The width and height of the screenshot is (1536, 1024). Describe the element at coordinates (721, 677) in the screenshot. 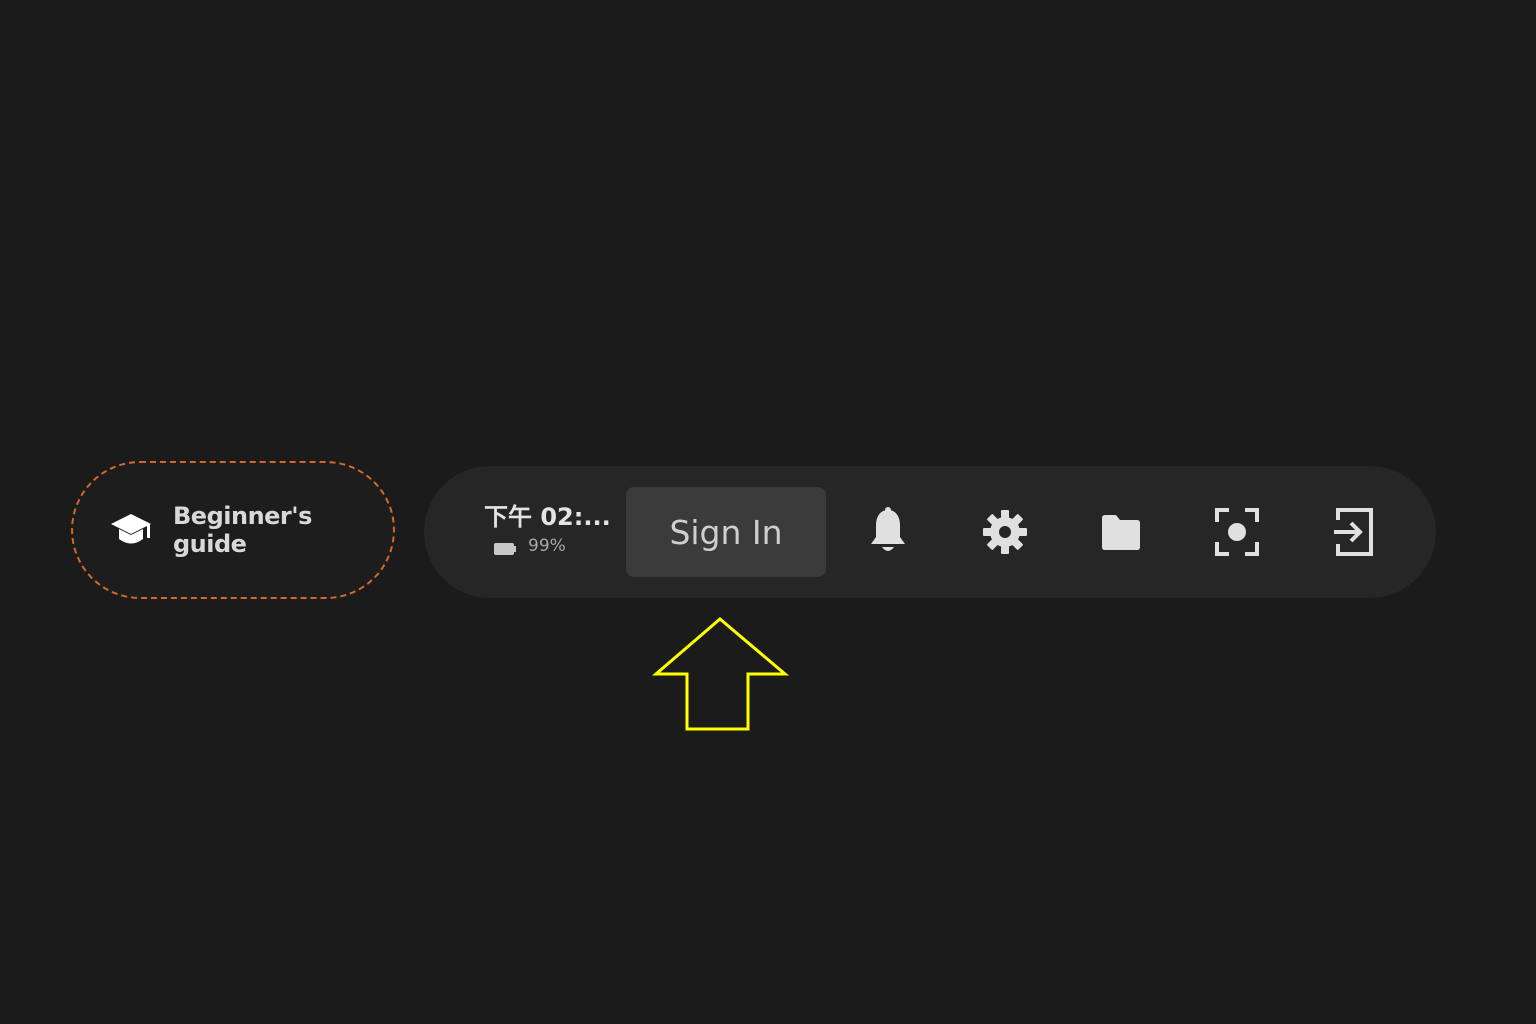

I see `up-arrow-icon` at that location.